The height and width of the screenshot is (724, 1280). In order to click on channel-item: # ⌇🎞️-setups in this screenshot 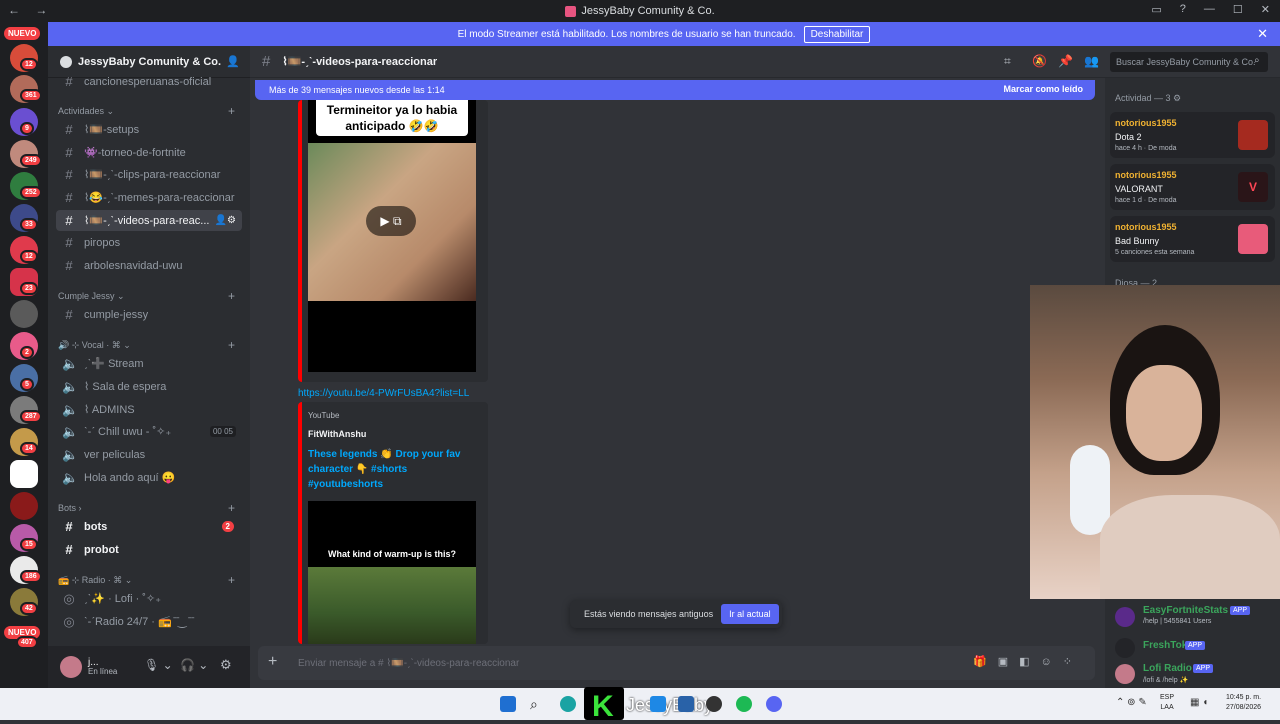, I will do `click(149, 129)`.